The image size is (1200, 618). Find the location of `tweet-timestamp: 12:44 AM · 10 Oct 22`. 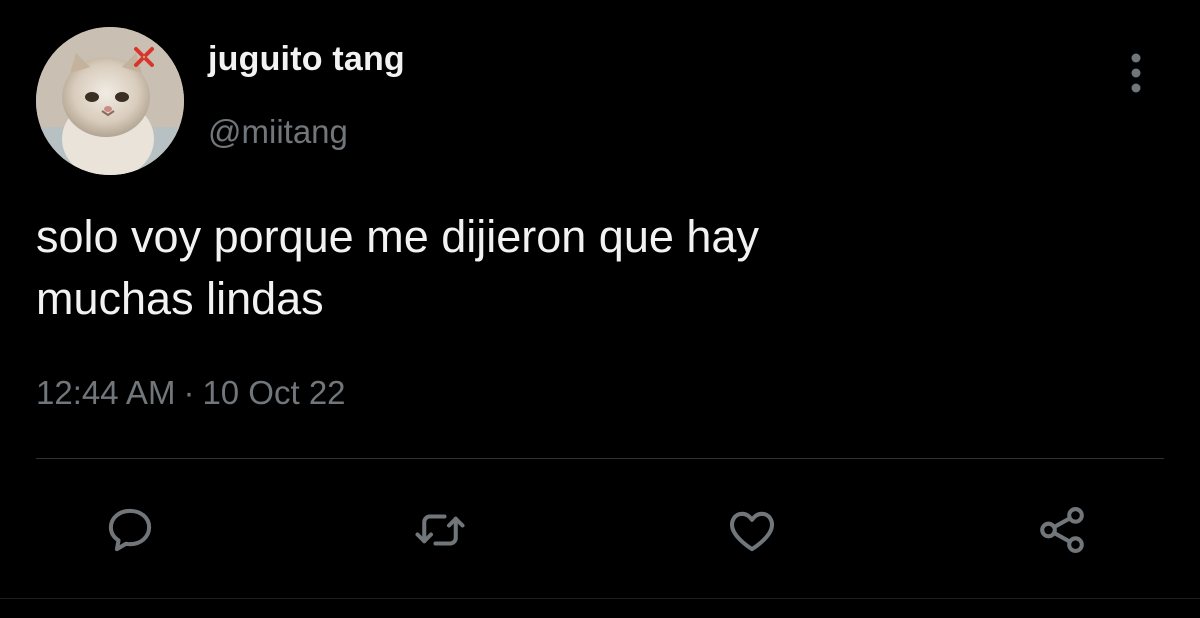

tweet-timestamp: 12:44 AM · 10 Oct 22 is located at coordinates (191, 393).